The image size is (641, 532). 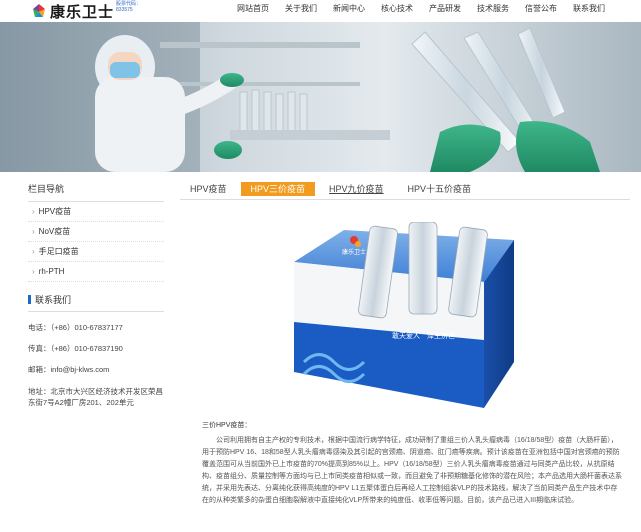 What do you see at coordinates (39, 12) in the screenshot?
I see `logo-icon` at bounding box center [39, 12].